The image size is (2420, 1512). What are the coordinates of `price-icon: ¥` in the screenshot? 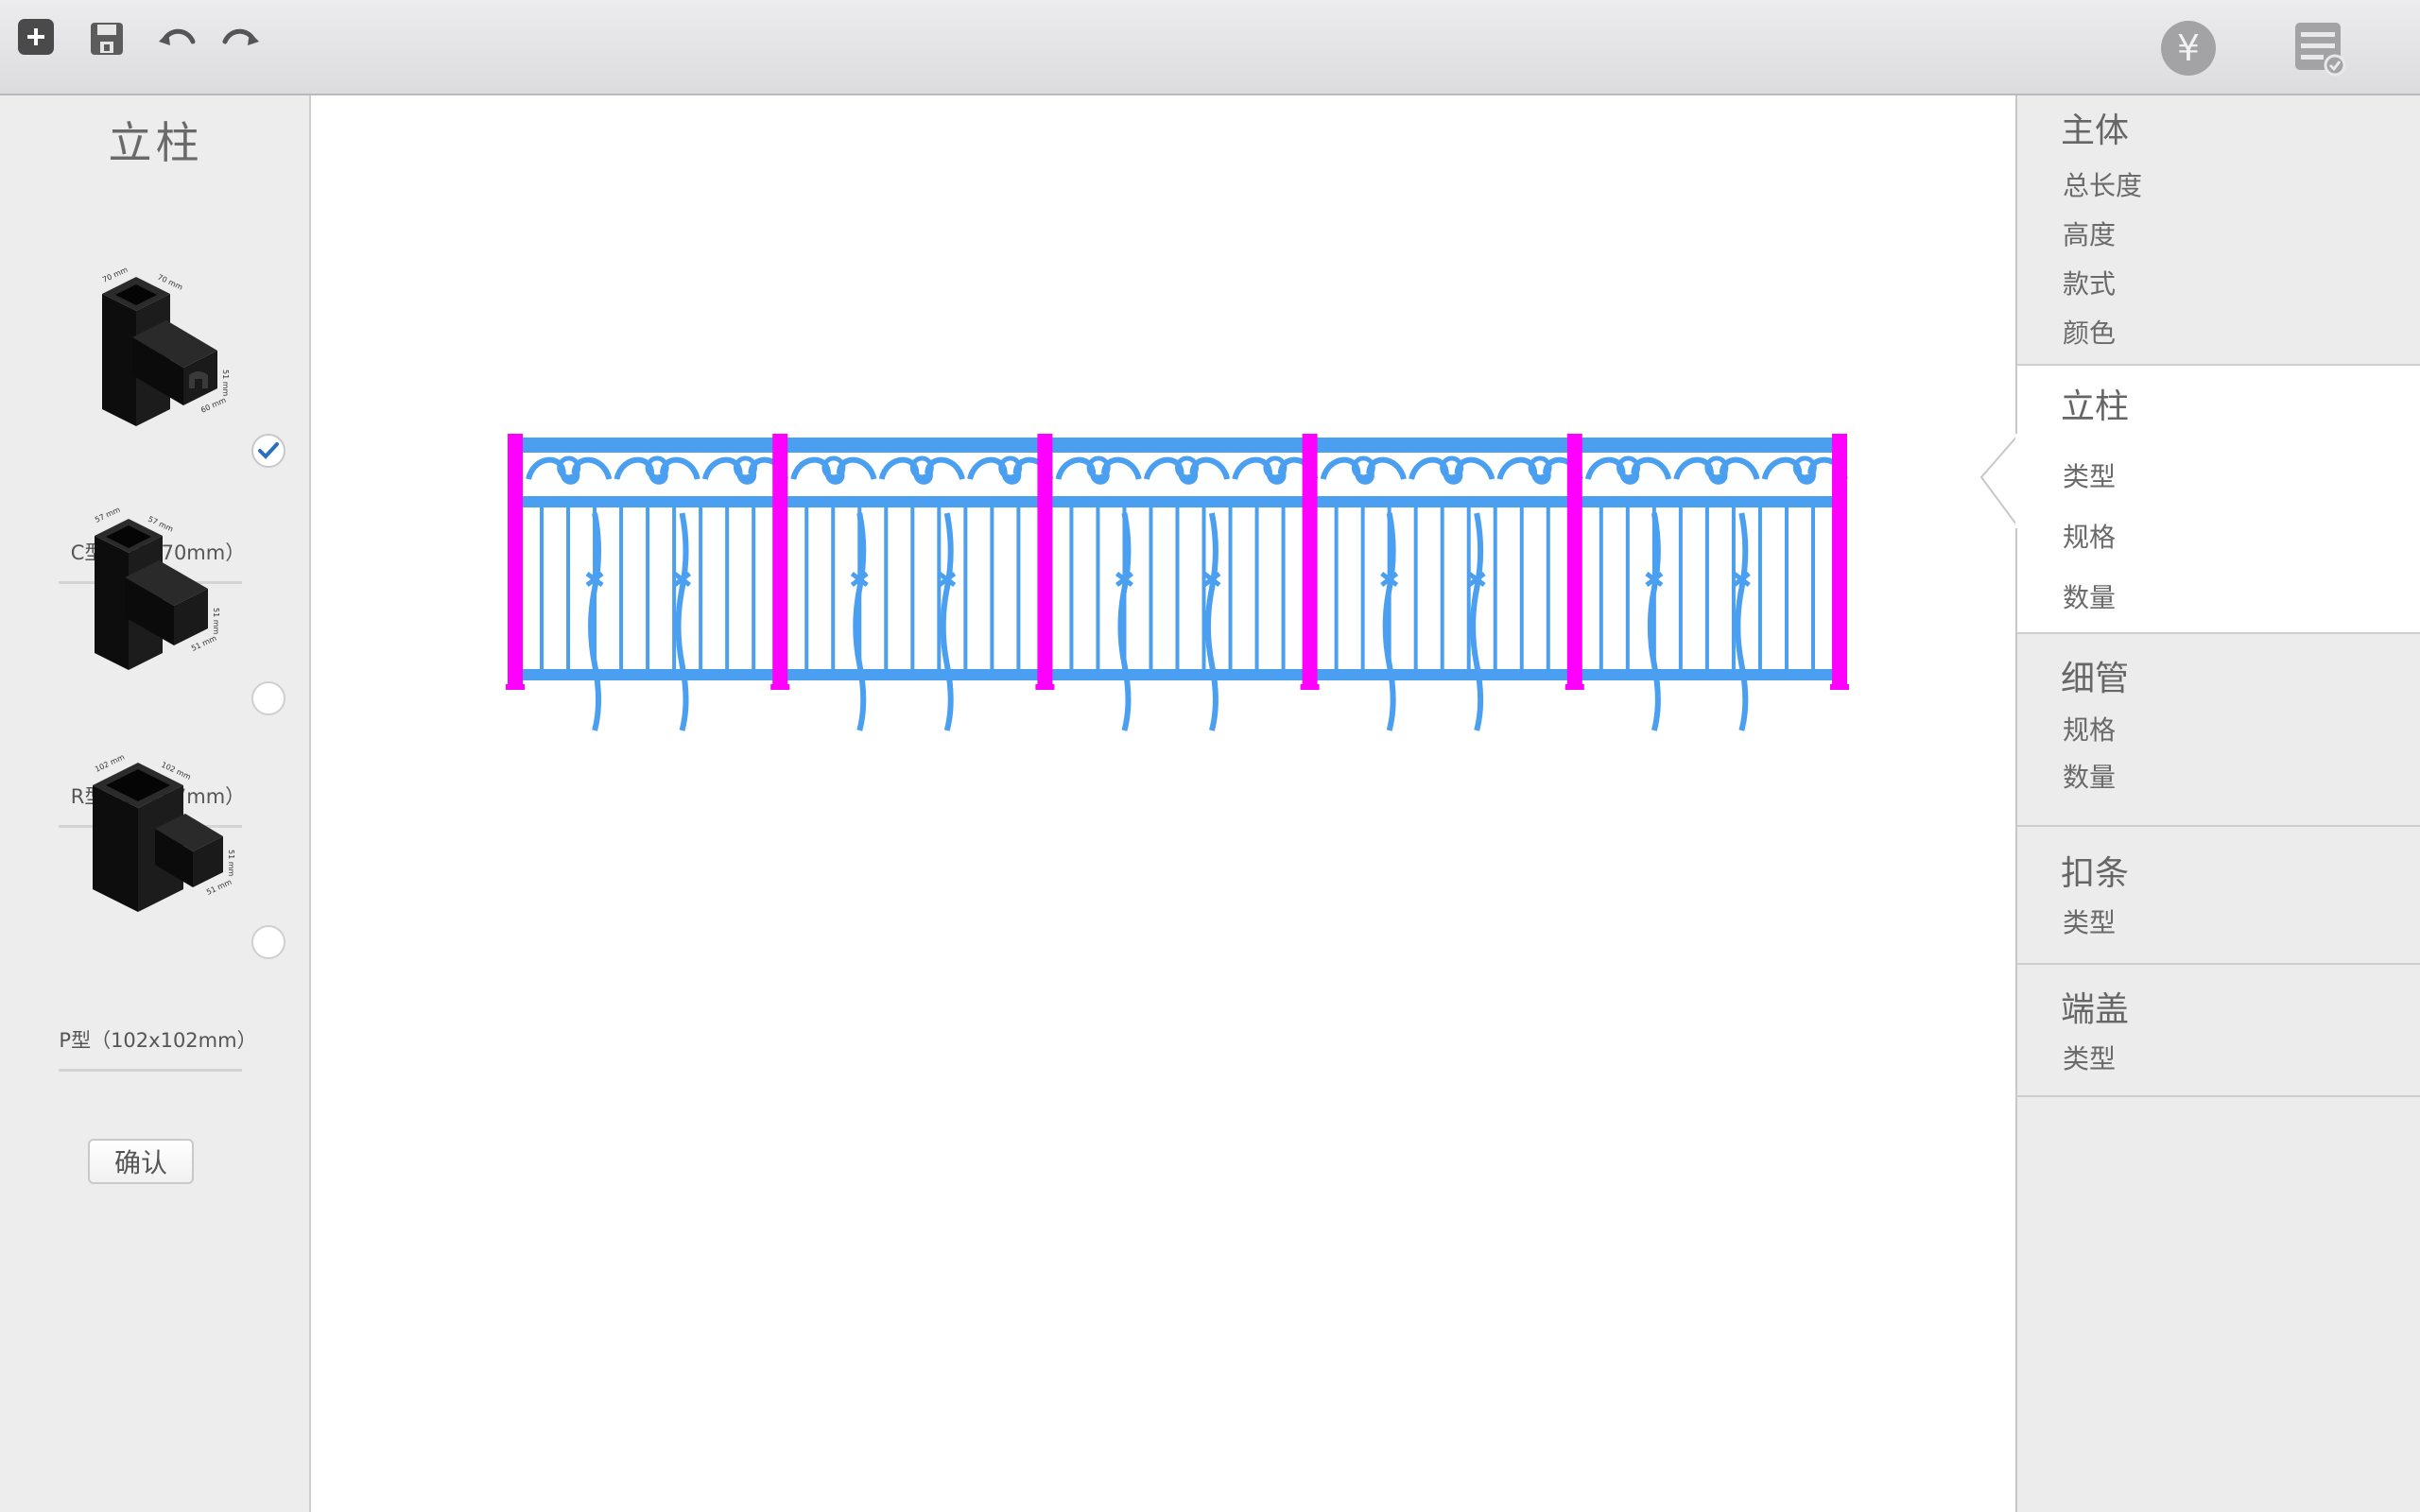 It's located at (2188, 48).